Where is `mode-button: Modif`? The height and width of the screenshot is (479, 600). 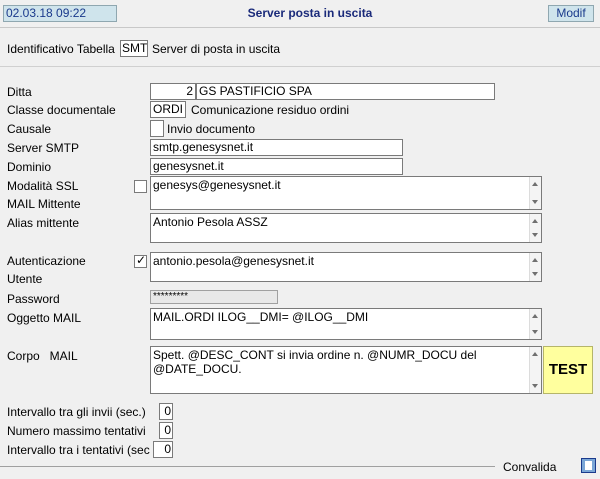
mode-button: Modif is located at coordinates (571, 13).